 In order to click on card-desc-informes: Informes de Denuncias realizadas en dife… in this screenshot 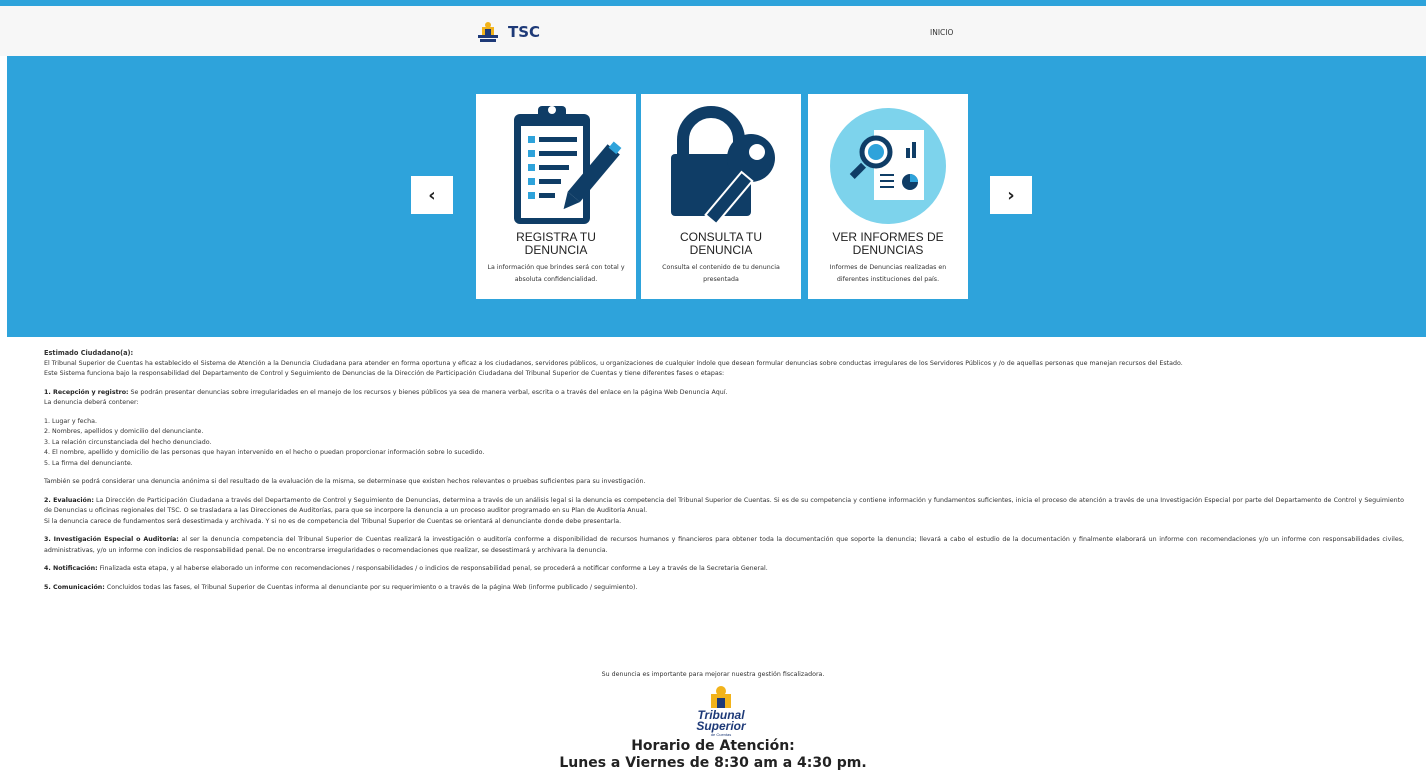, I will do `click(888, 273)`.